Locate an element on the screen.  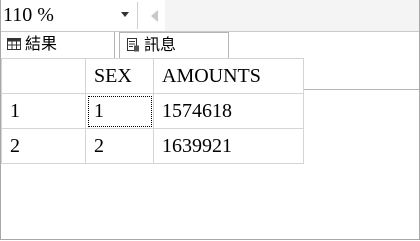
header-rownum is located at coordinates (43, 76).